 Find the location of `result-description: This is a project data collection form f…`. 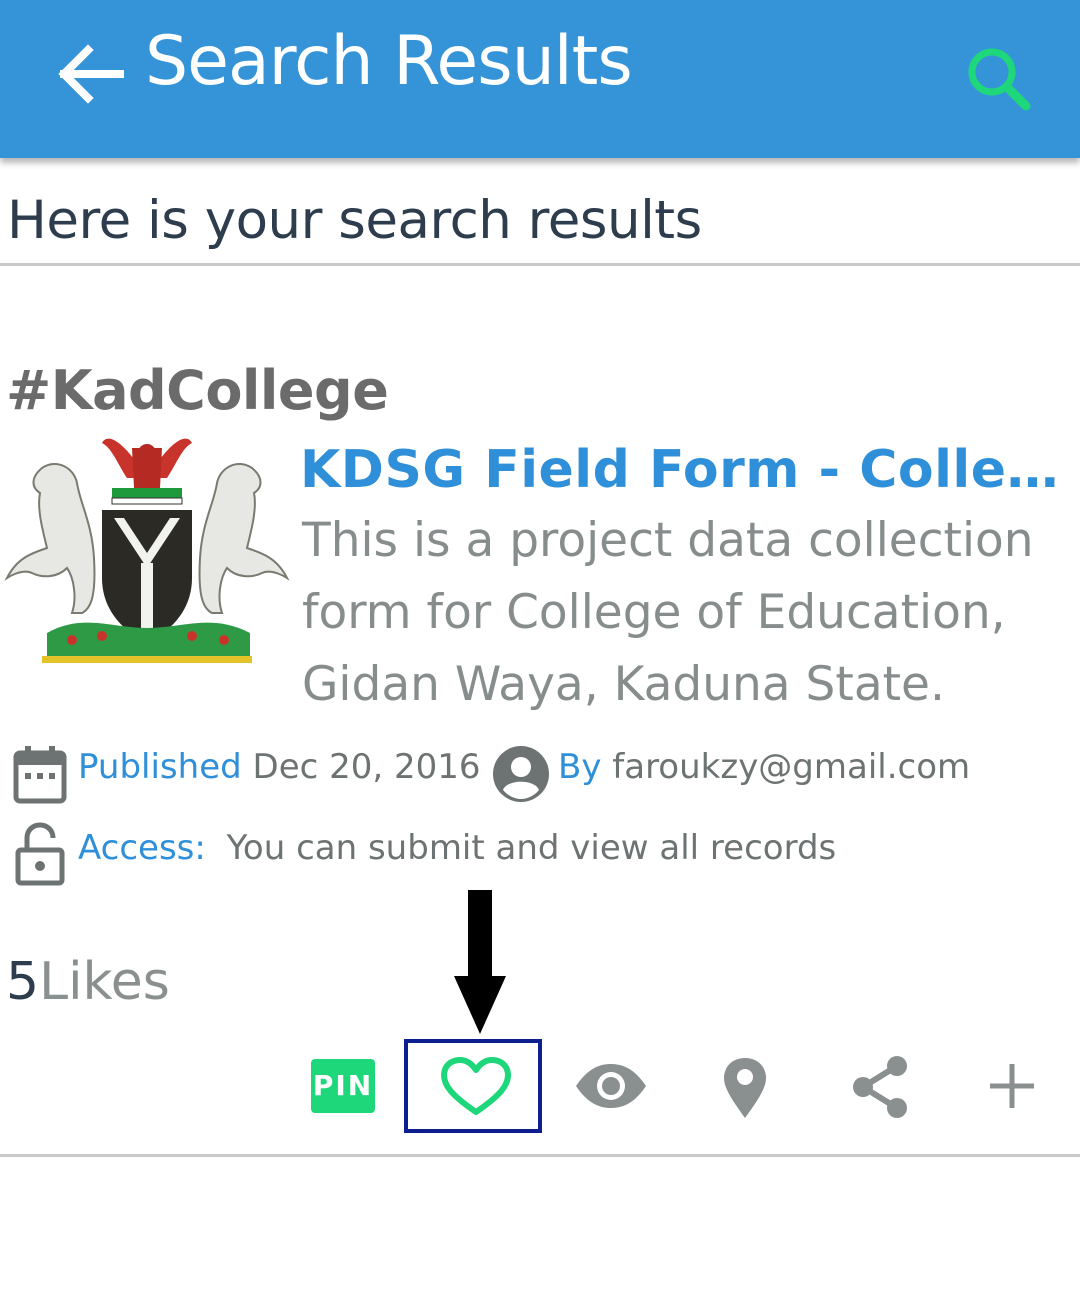

result-description: This is a project data collection form f… is located at coordinates (668, 612).